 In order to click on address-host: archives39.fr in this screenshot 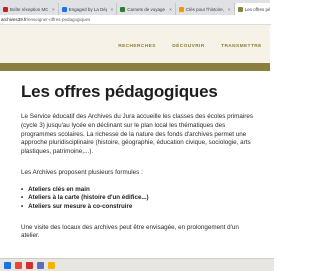, I will do `click(14, 19)`.